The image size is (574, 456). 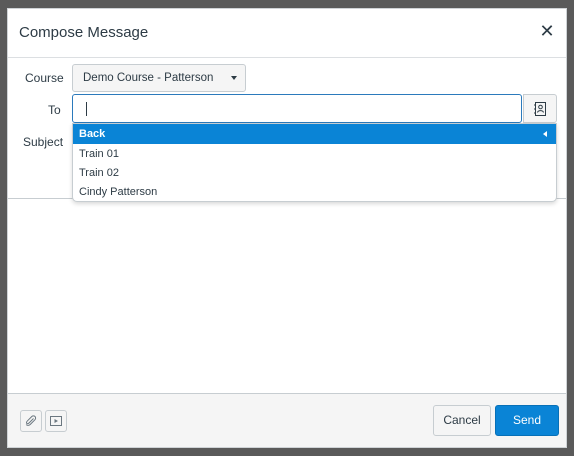 What do you see at coordinates (148, 78) in the screenshot?
I see `course-select-value: Demo Course - Patterson` at bounding box center [148, 78].